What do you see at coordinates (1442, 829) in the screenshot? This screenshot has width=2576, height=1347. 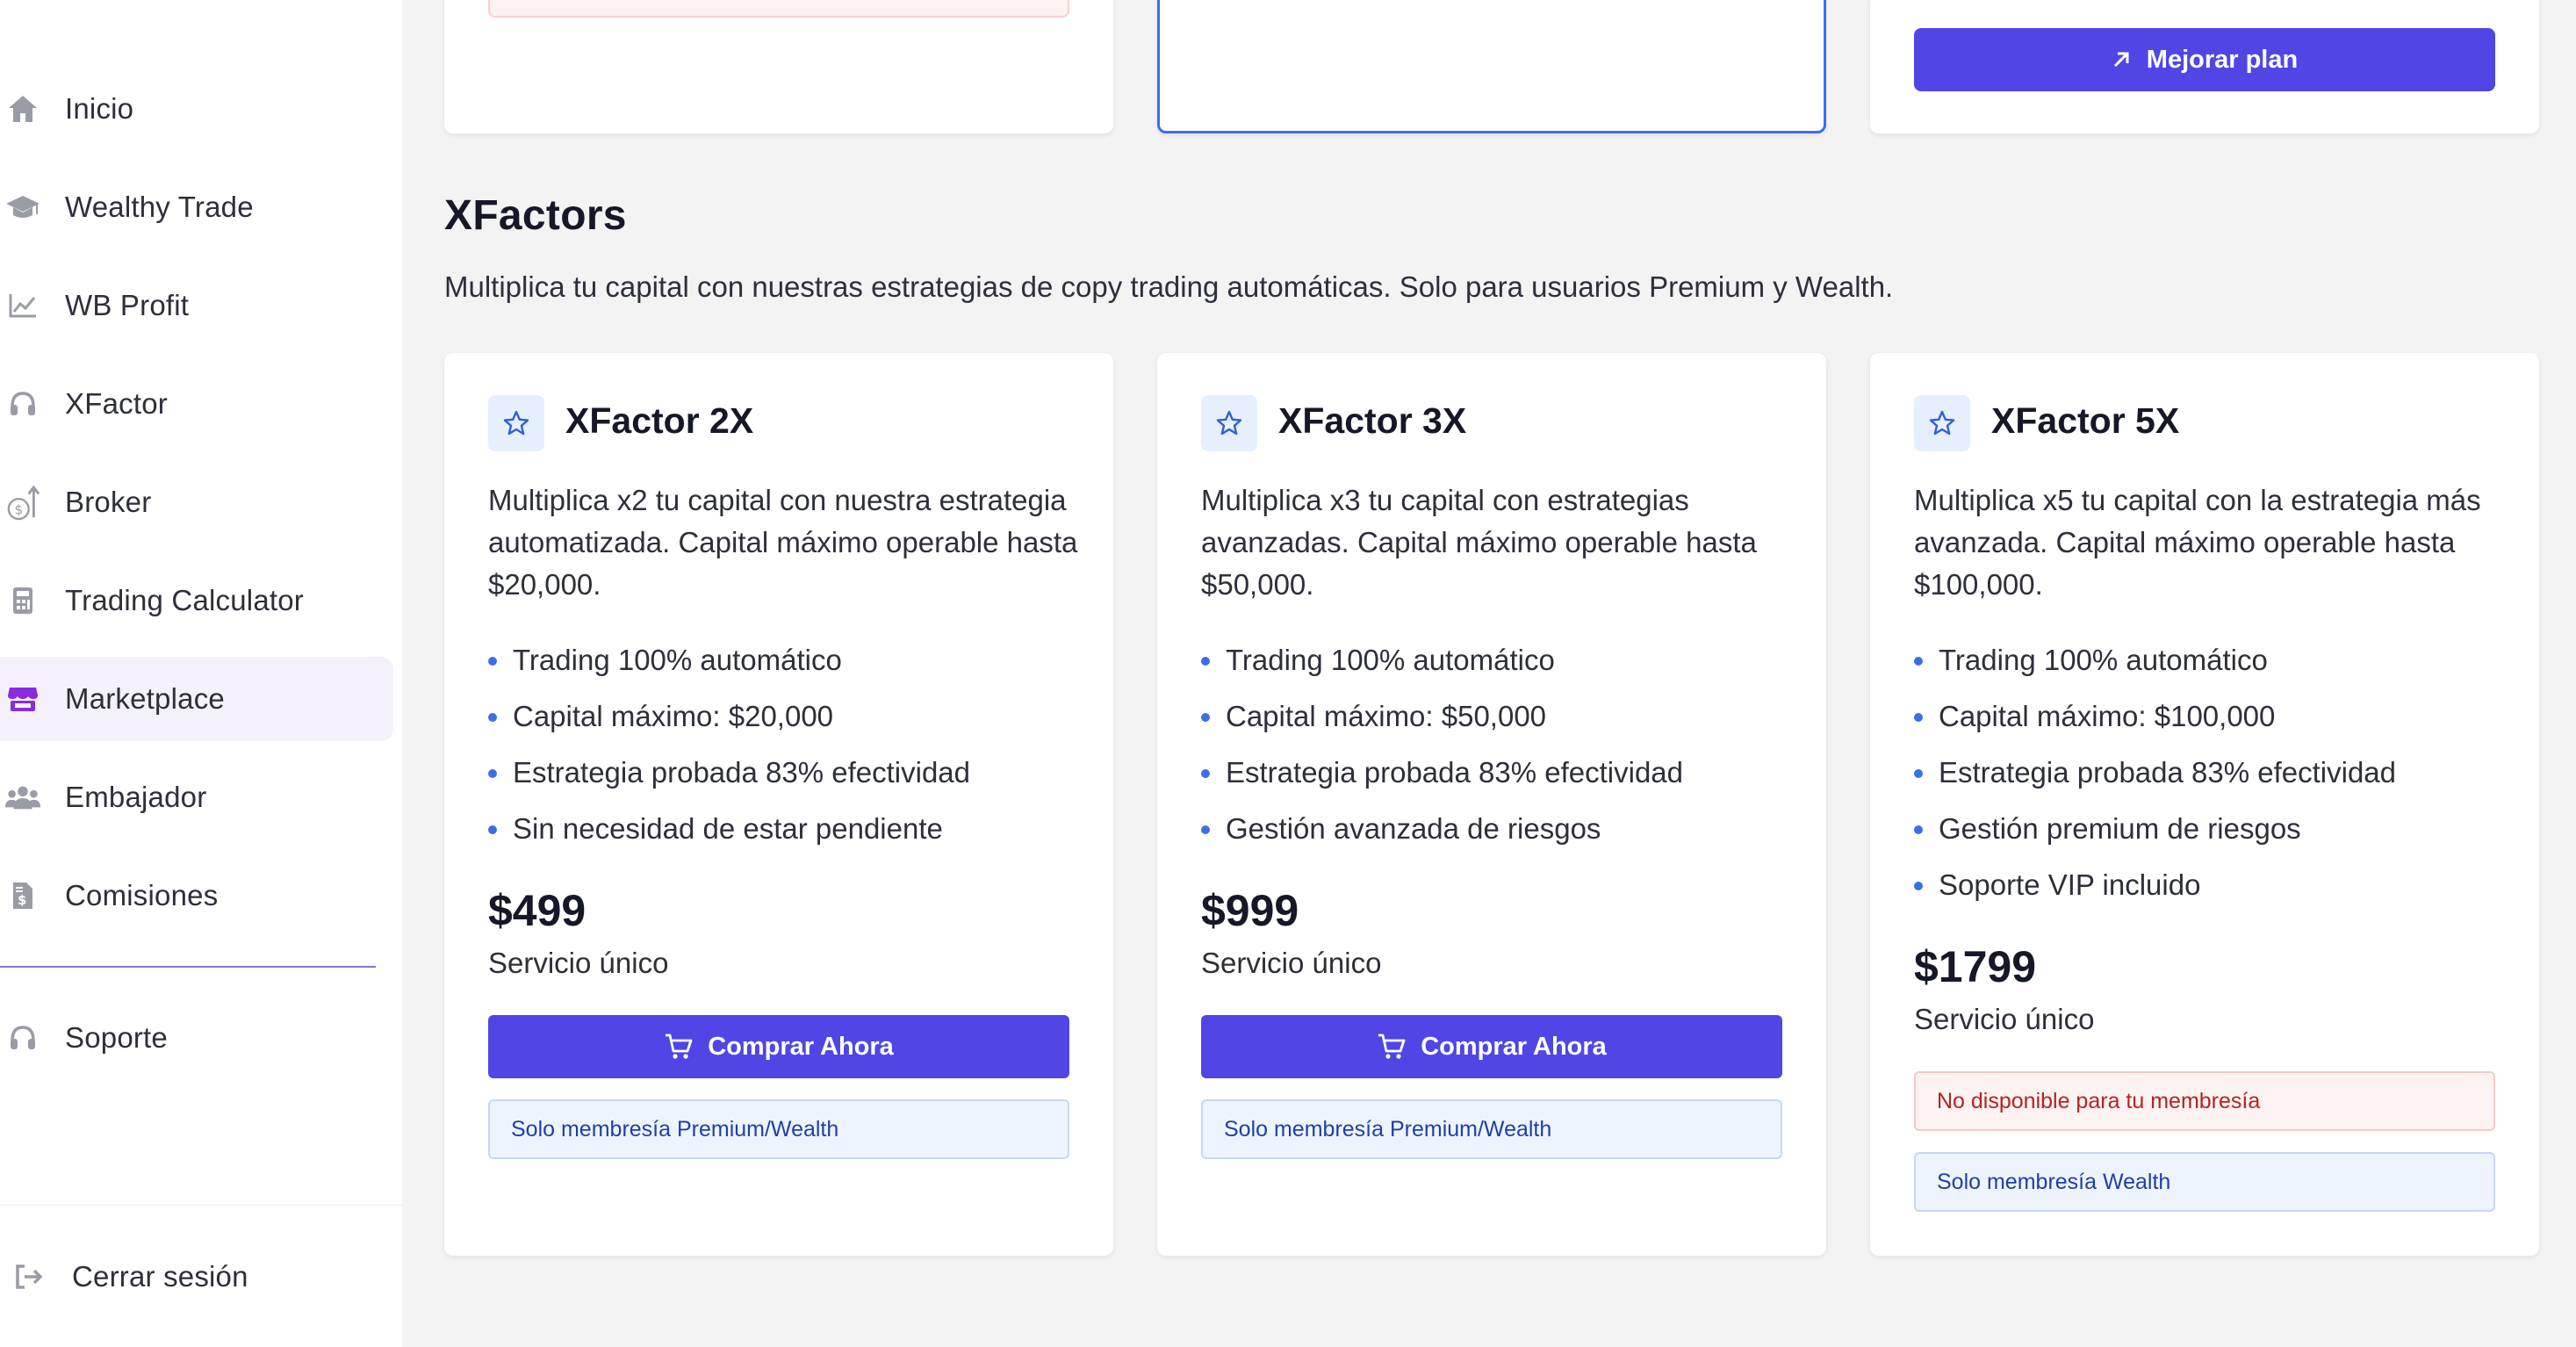 I see `feature-item: Gestión avanzada de riesgos` at bounding box center [1442, 829].